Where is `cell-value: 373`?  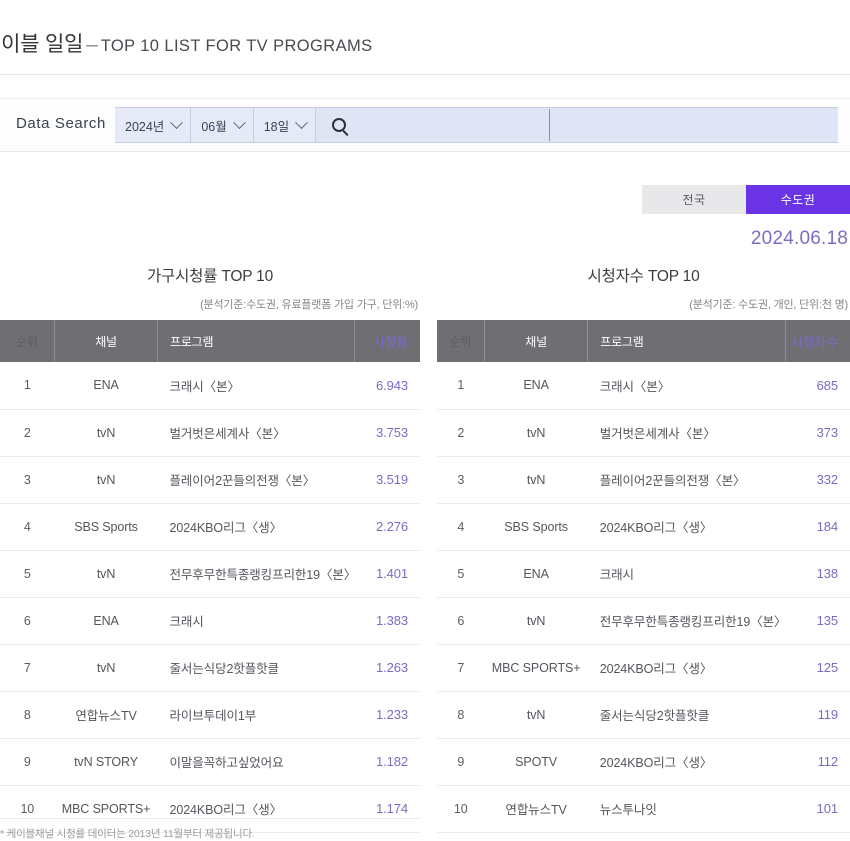 cell-value: 373 is located at coordinates (817, 433).